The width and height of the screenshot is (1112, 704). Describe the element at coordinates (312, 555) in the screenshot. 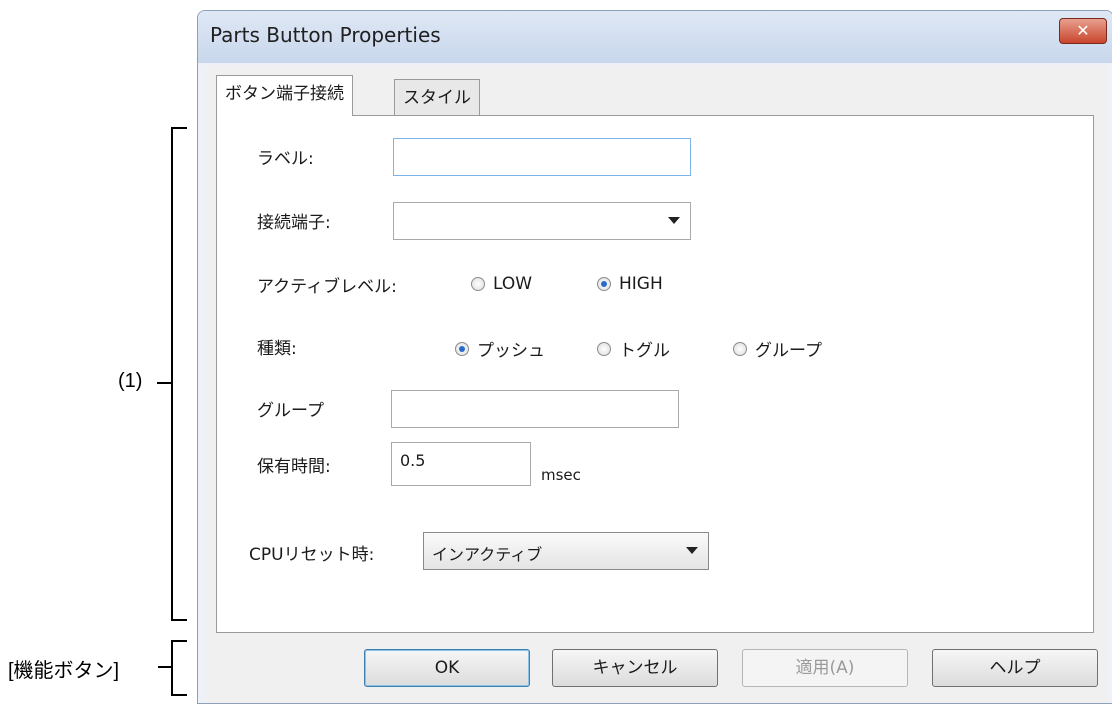

I see `cpu-reset-label: CPUリセット時:` at that location.